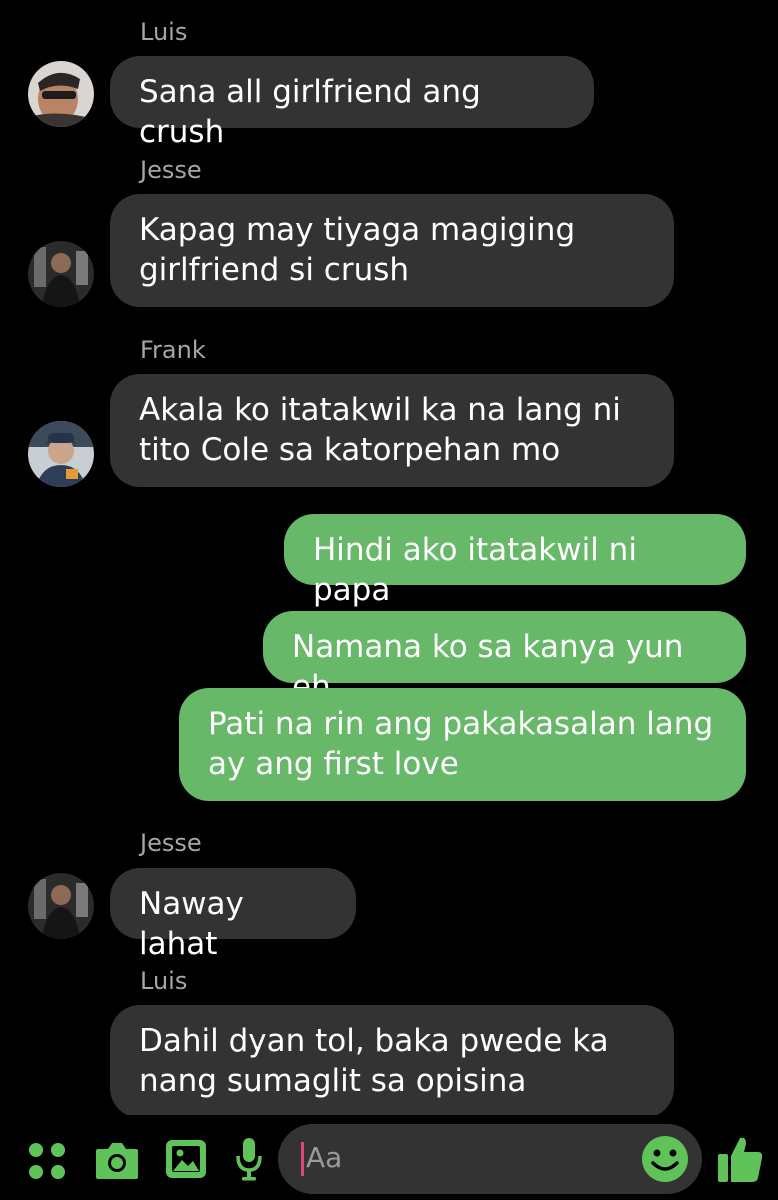  What do you see at coordinates (665, 1161) in the screenshot?
I see `emoji-icon` at bounding box center [665, 1161].